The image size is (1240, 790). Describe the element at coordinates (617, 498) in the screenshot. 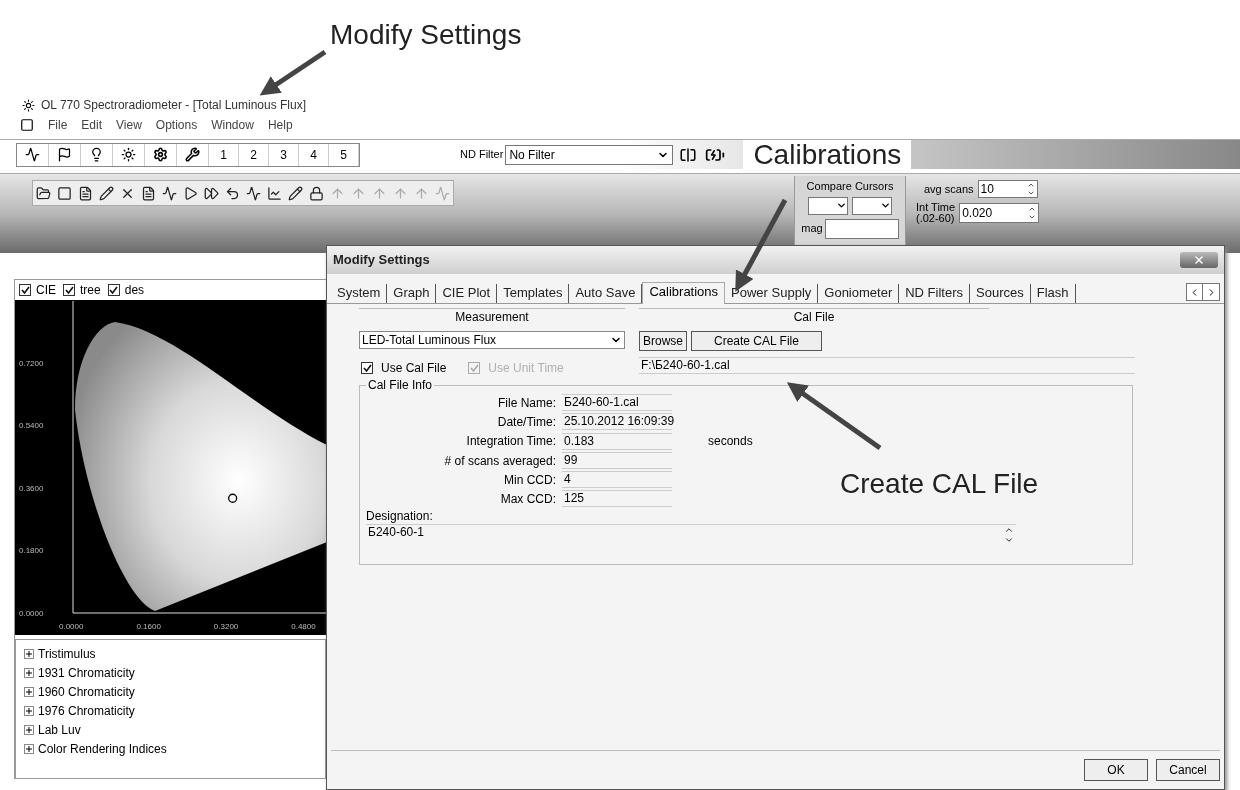

I see `value-field: 125` at that location.